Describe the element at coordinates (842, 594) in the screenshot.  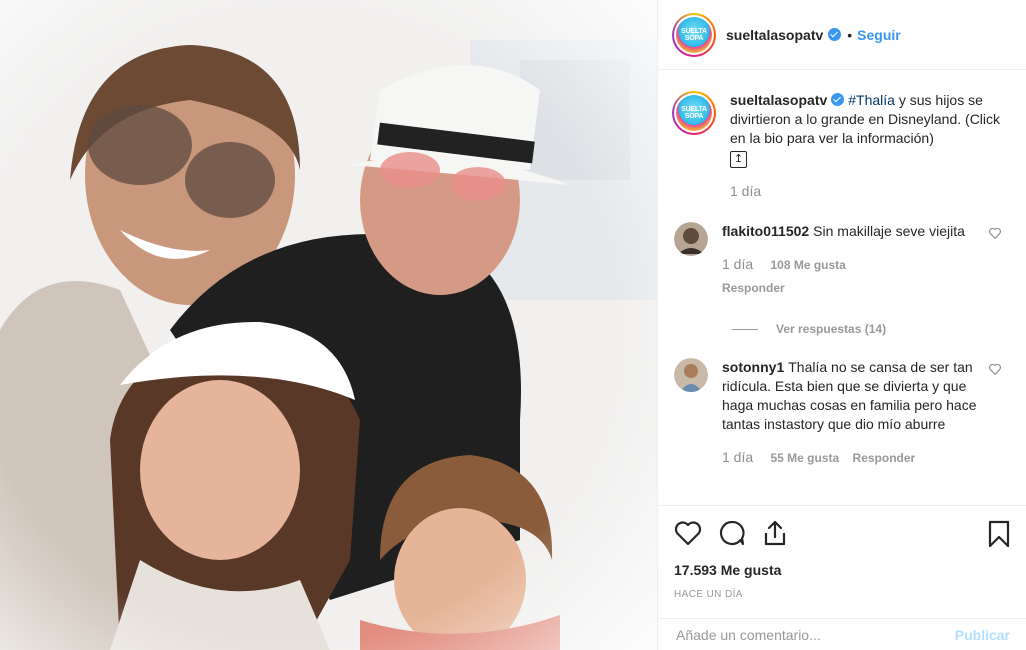
I see `post-timestamp: HACE UN DÍA` at that location.